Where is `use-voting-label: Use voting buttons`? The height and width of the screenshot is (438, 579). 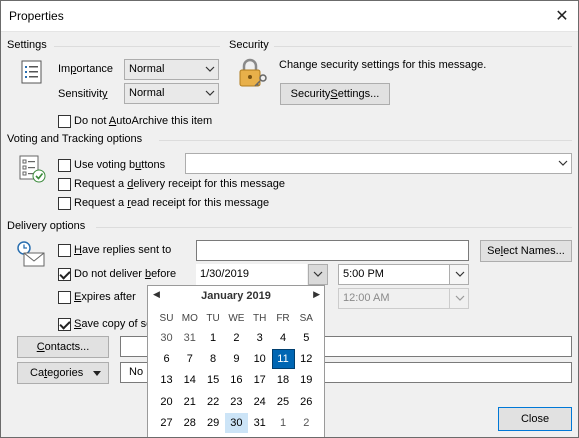 use-voting-label: Use voting buttons is located at coordinates (120, 165).